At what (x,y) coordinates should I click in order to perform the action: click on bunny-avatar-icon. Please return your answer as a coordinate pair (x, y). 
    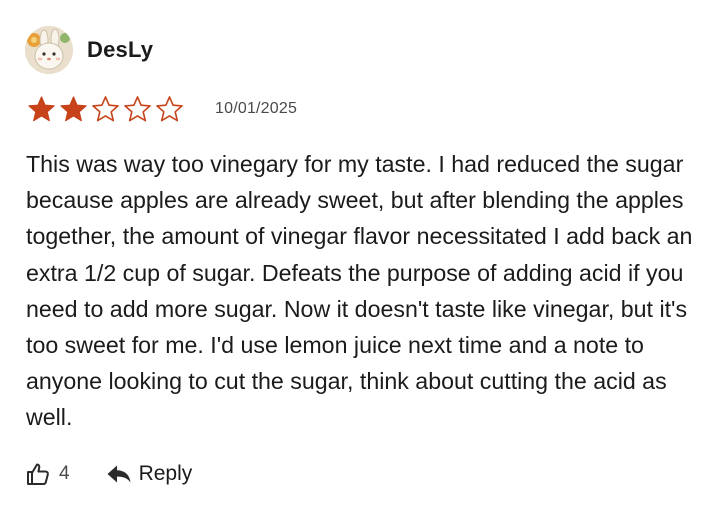
    Looking at the image, I should click on (49, 50).